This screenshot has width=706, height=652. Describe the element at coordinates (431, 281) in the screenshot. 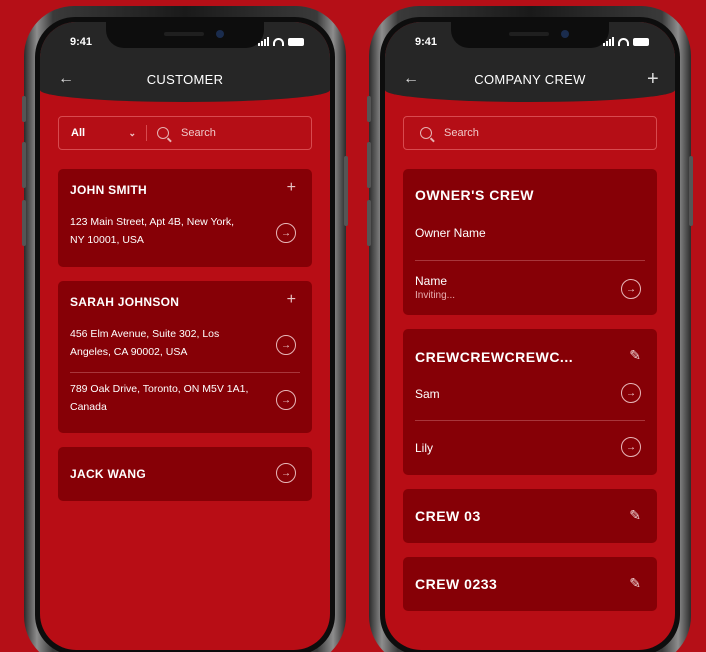

I see `member-name: Name` at that location.